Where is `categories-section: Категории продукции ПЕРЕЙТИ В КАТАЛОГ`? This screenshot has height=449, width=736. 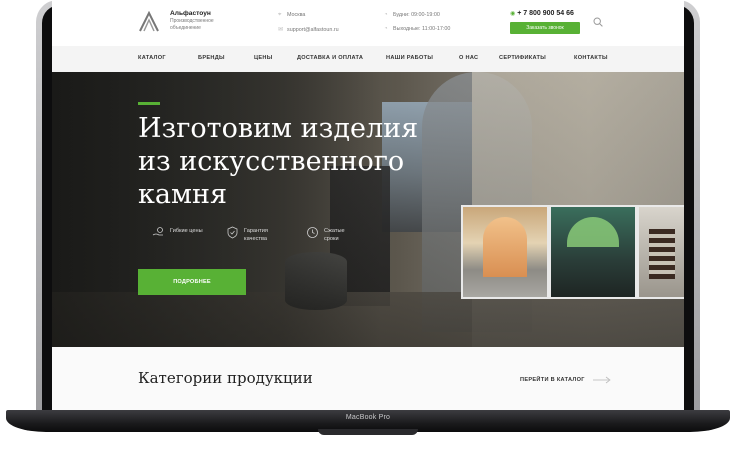
categories-section: Категории продукции ПЕРЕЙТИ В КАТАЛОГ is located at coordinates (368, 379).